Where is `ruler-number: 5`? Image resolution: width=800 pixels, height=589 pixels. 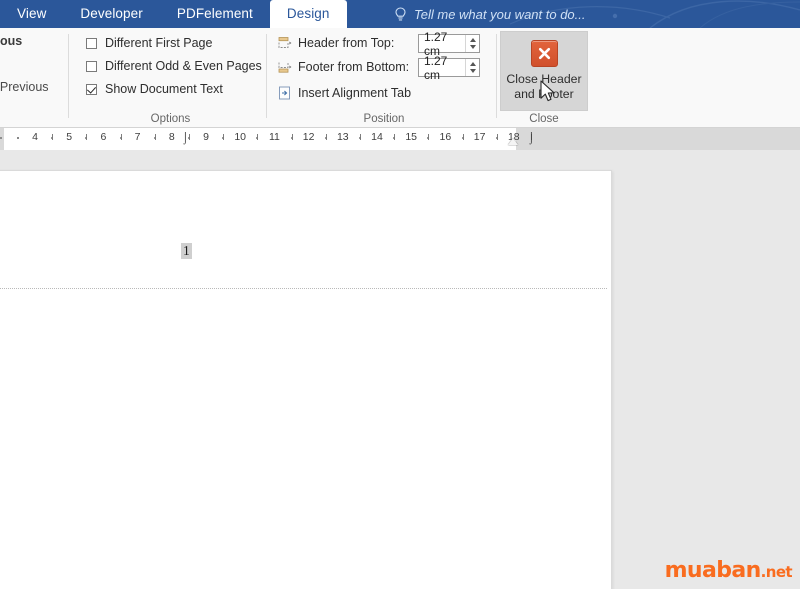 ruler-number: 5 is located at coordinates (69, 137).